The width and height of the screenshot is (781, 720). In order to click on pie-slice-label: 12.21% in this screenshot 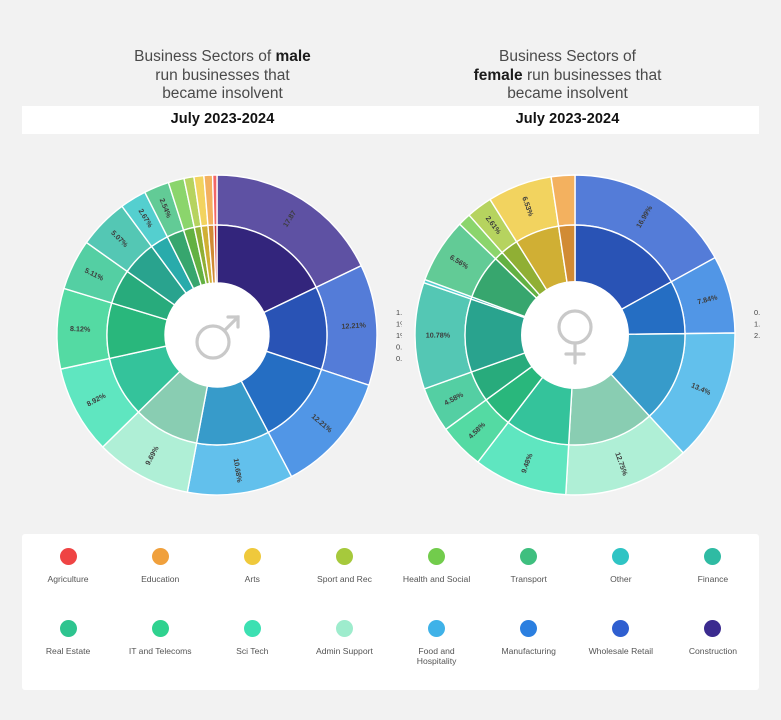, I will do `click(354, 325)`.